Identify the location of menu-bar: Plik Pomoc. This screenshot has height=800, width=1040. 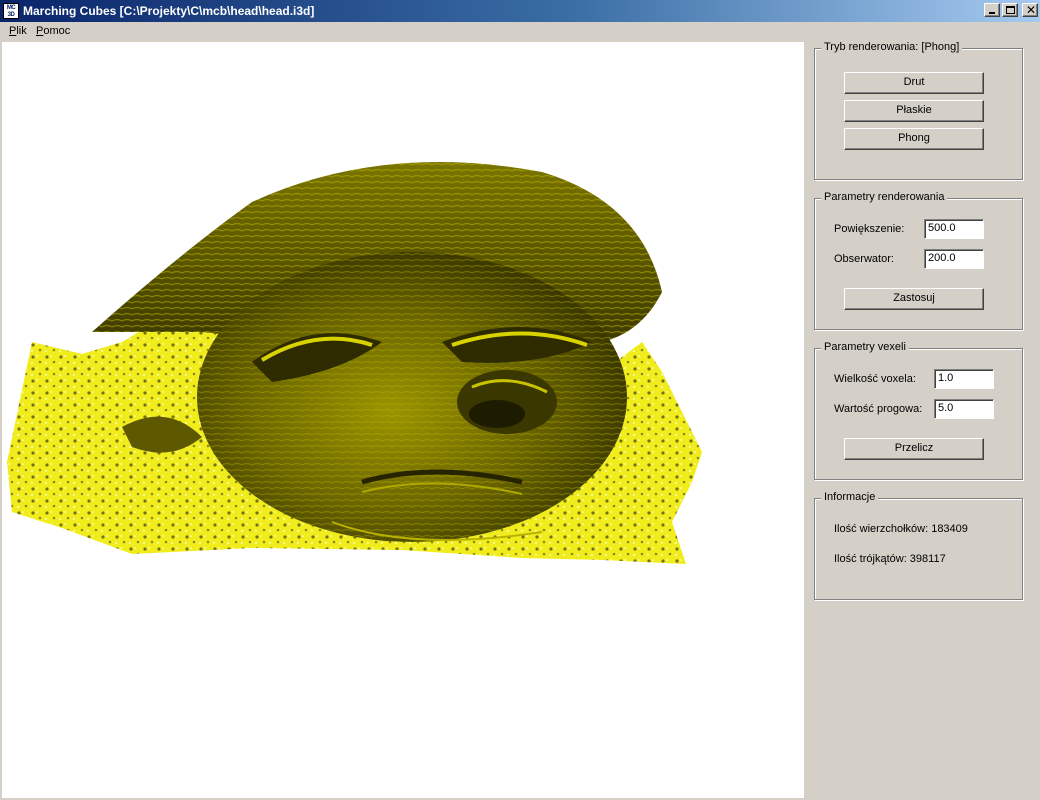
(520, 31).